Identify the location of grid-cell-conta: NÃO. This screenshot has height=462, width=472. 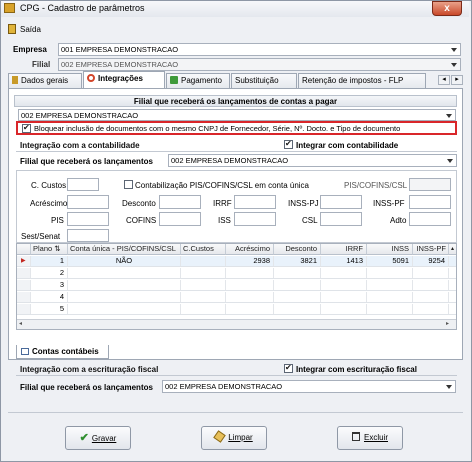
(124, 261).